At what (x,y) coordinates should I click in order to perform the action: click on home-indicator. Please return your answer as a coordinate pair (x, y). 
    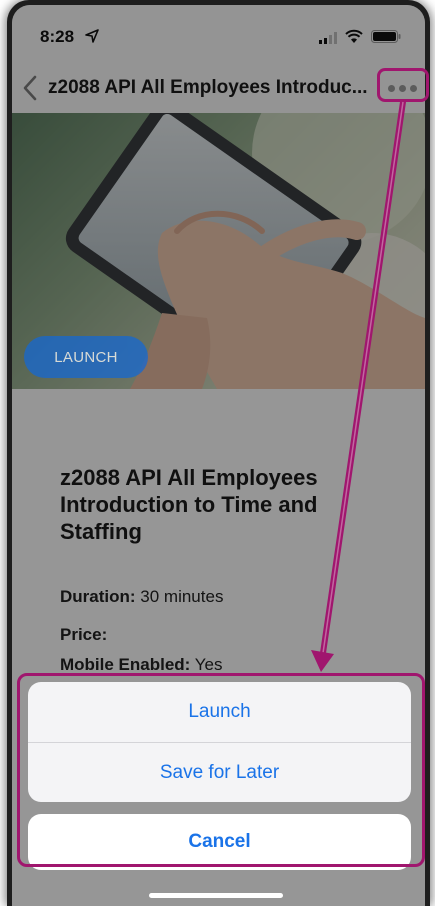
    Looking at the image, I should click on (216, 895).